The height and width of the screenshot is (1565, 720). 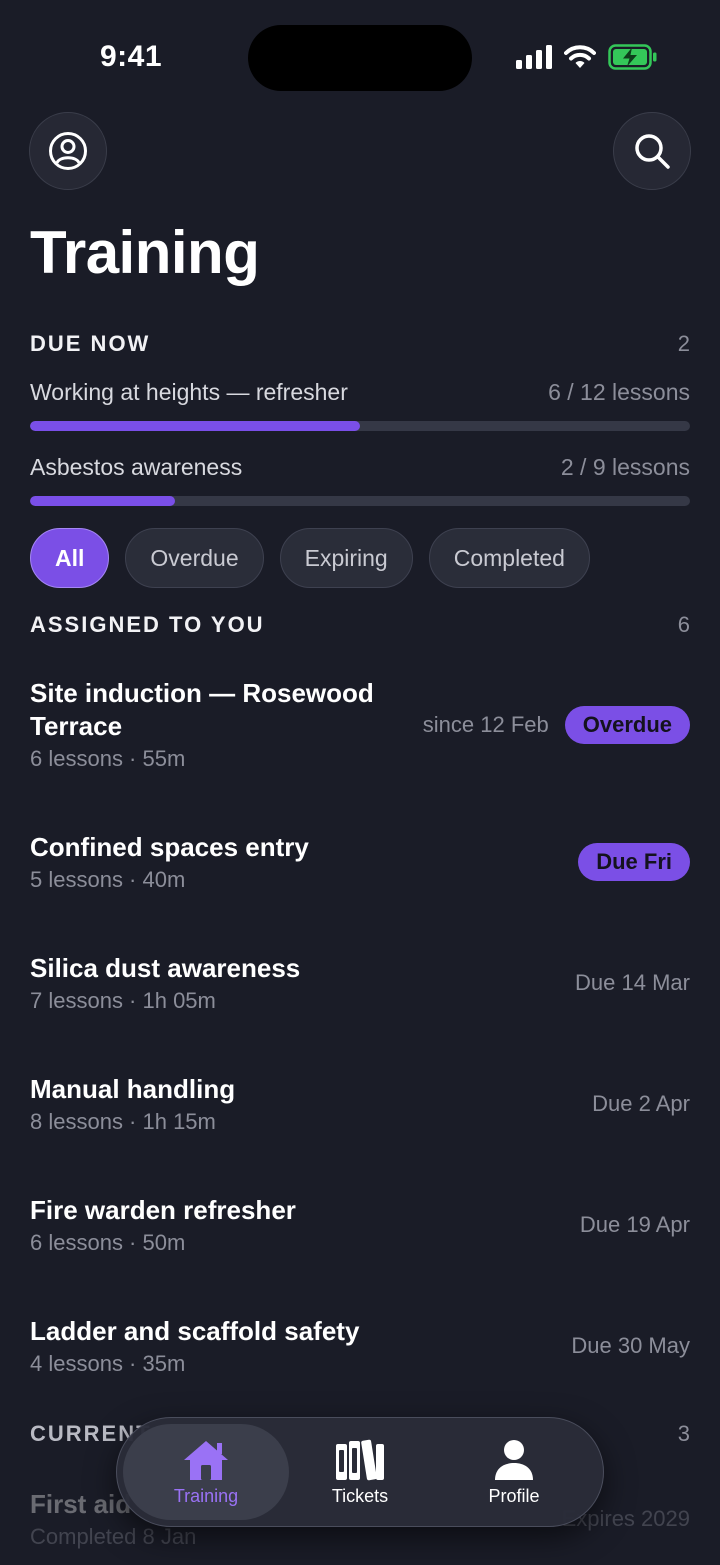 What do you see at coordinates (514, 1459) in the screenshot?
I see `person-icon` at bounding box center [514, 1459].